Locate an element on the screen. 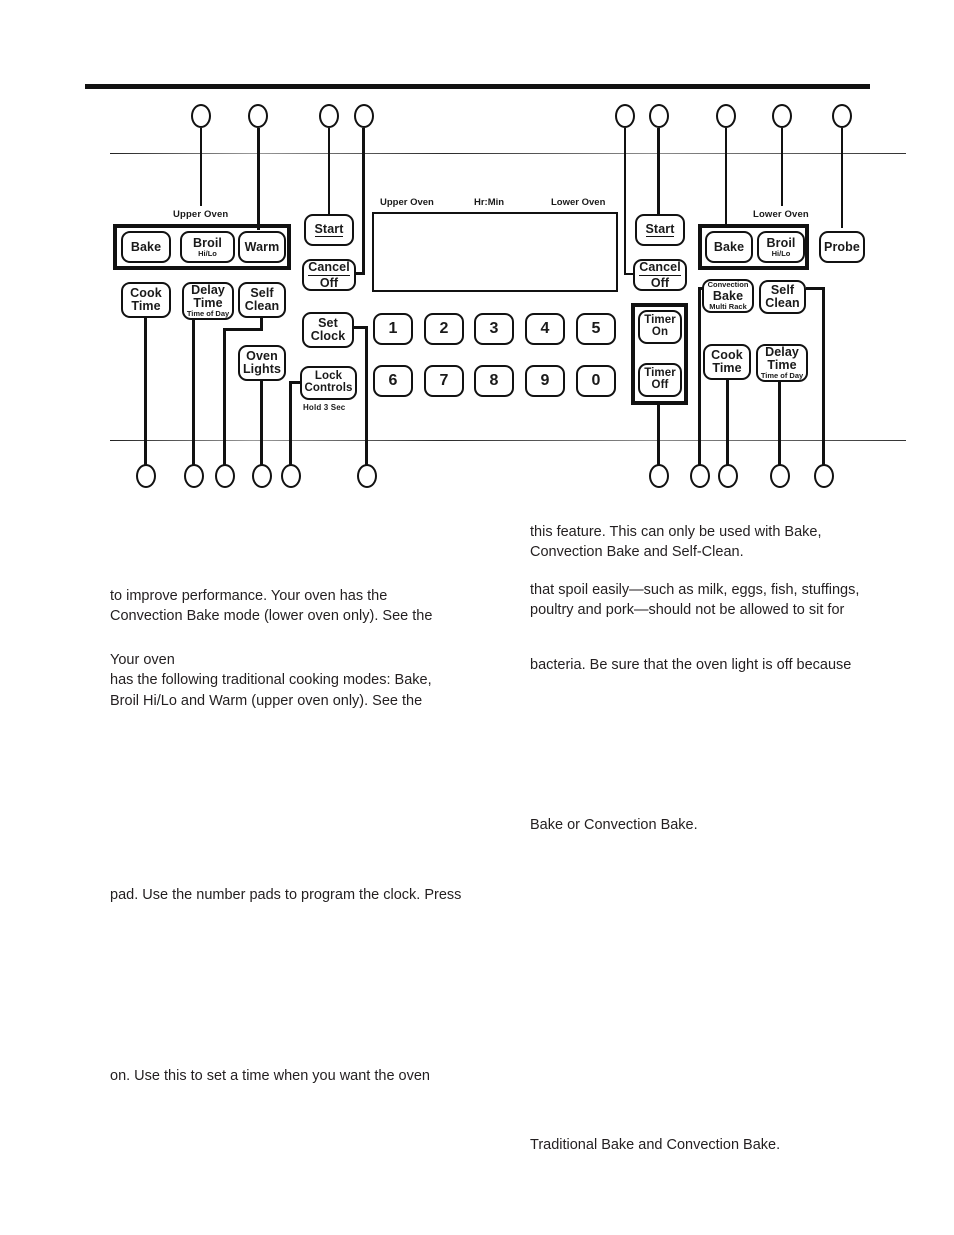 The height and width of the screenshot is (1235, 954). group-caption-lower-oven: Lower Oven is located at coordinates (781, 214).